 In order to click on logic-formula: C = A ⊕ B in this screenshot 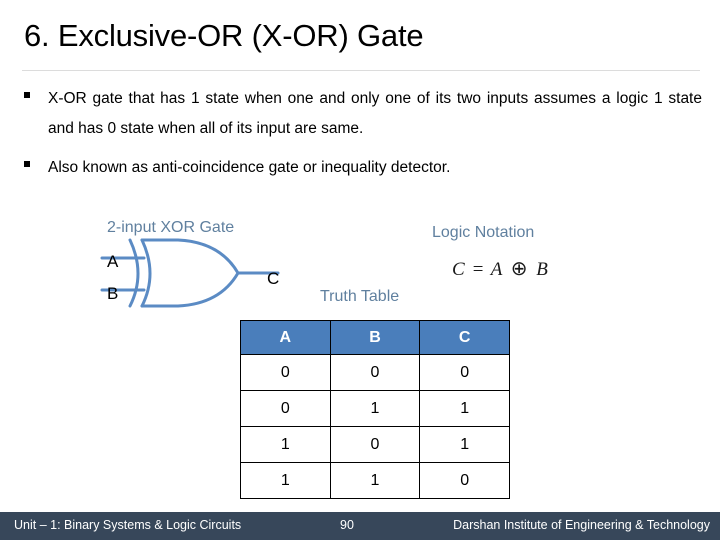, I will do `click(500, 268)`.